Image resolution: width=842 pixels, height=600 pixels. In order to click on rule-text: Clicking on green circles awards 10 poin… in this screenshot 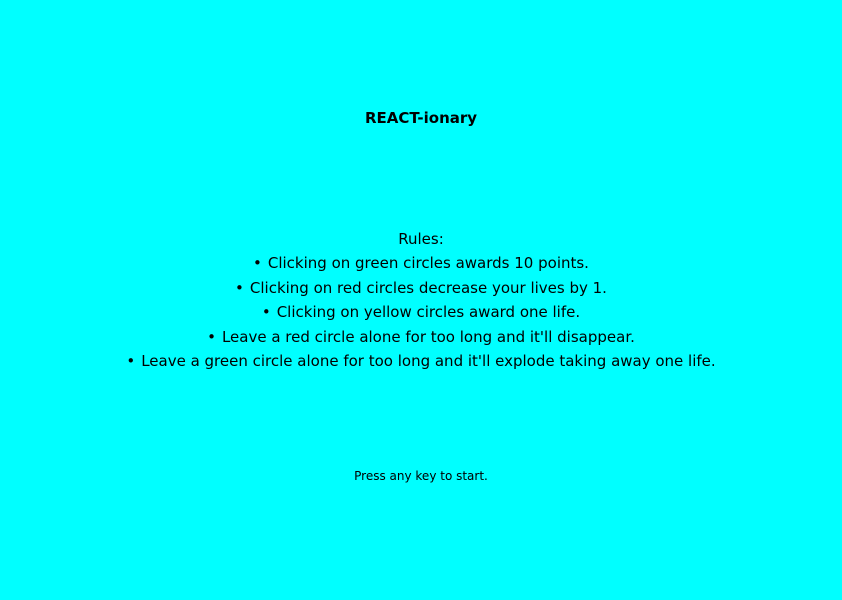, I will do `click(428, 263)`.